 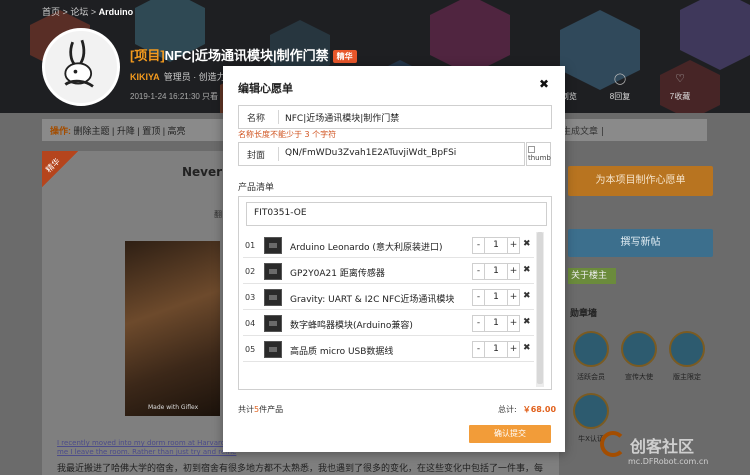 I want to click on stat-favorites-label: 7收藏, so click(x=680, y=96).